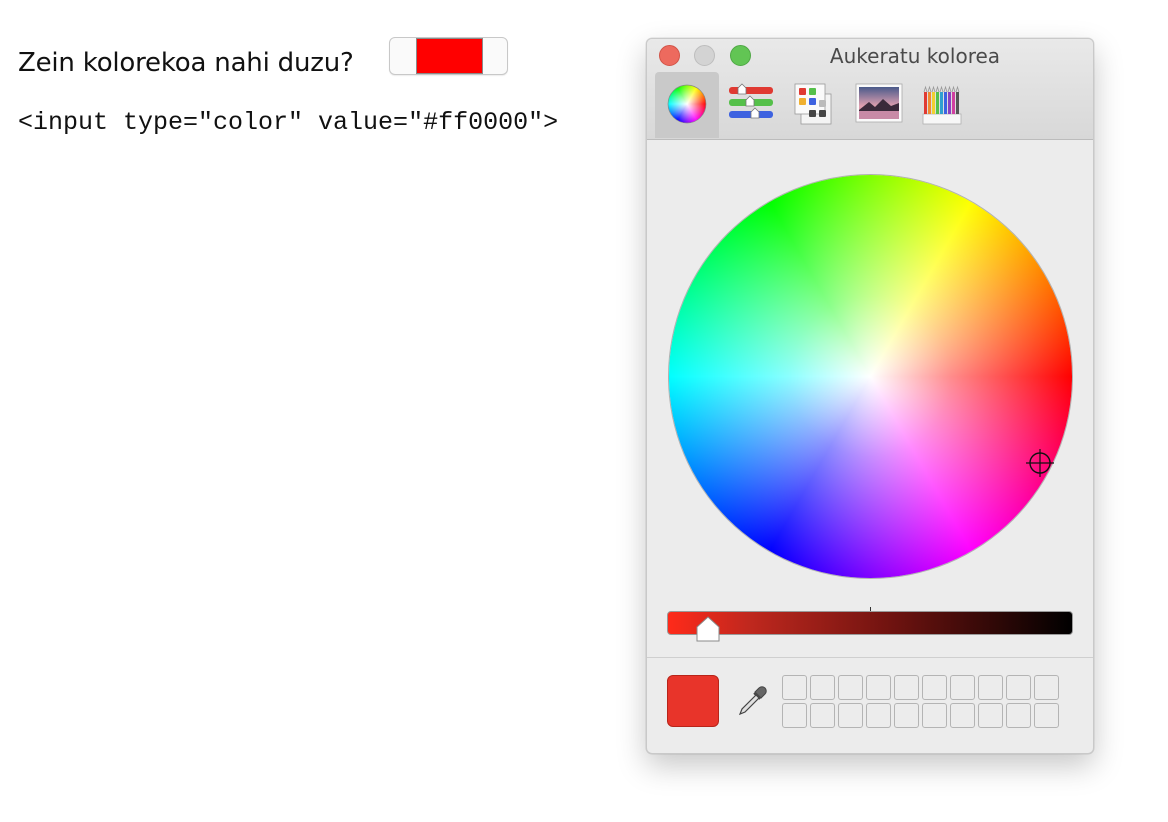  I want to click on eyedropper-icon, so click(752, 701).